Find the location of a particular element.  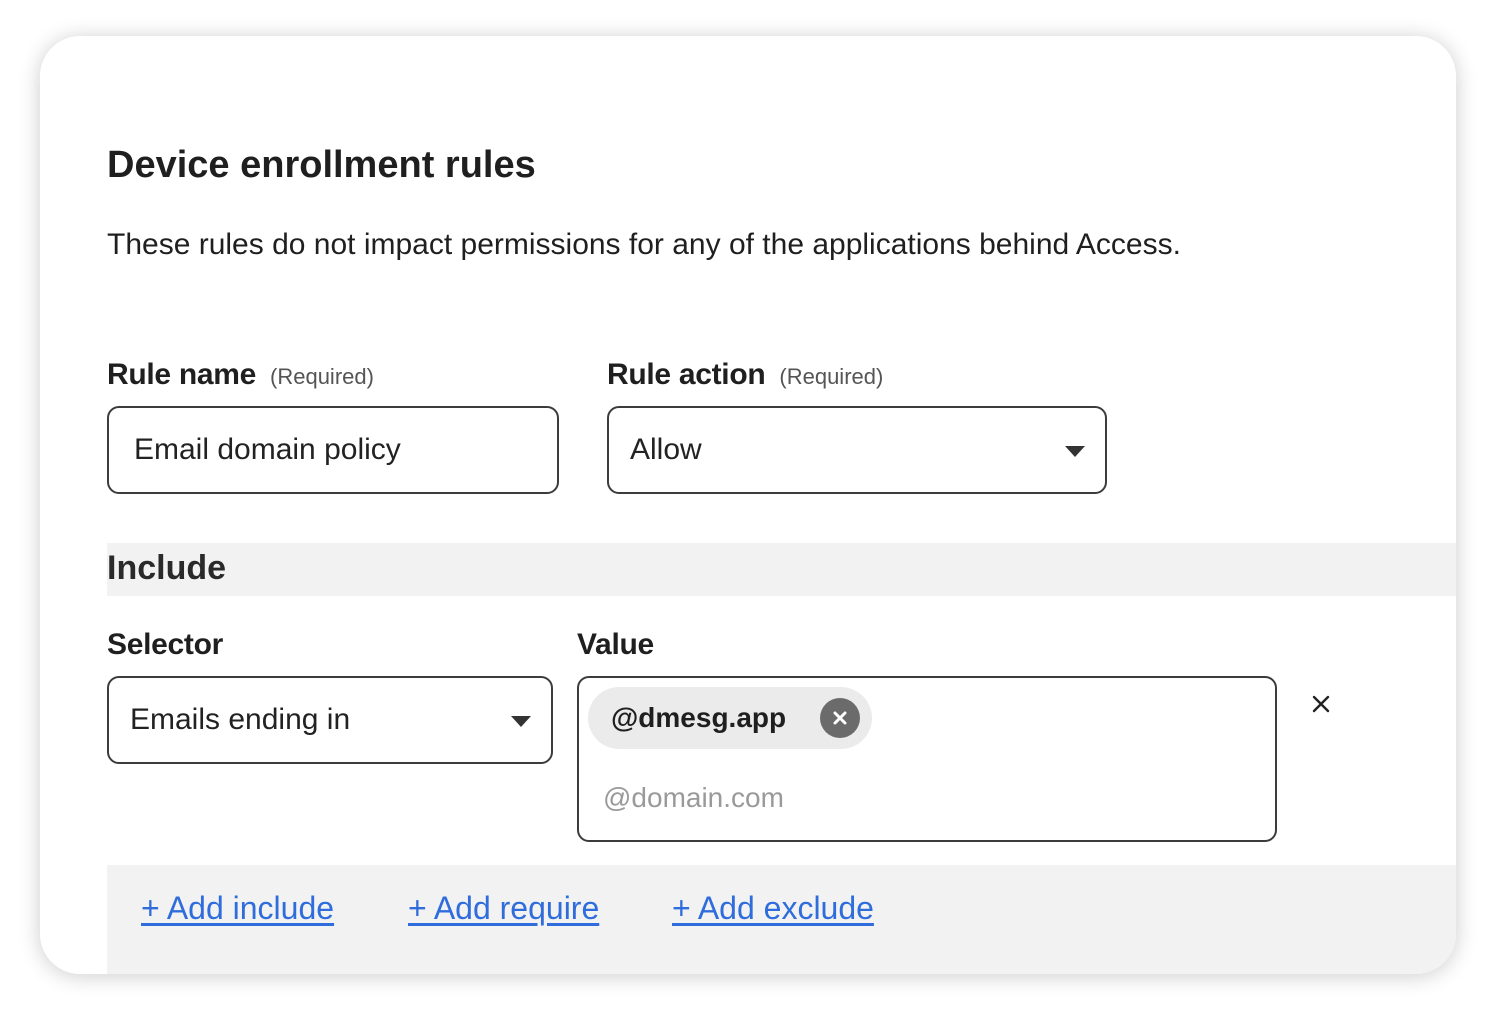

rule-action-required-hint: (Required) is located at coordinates (831, 376).